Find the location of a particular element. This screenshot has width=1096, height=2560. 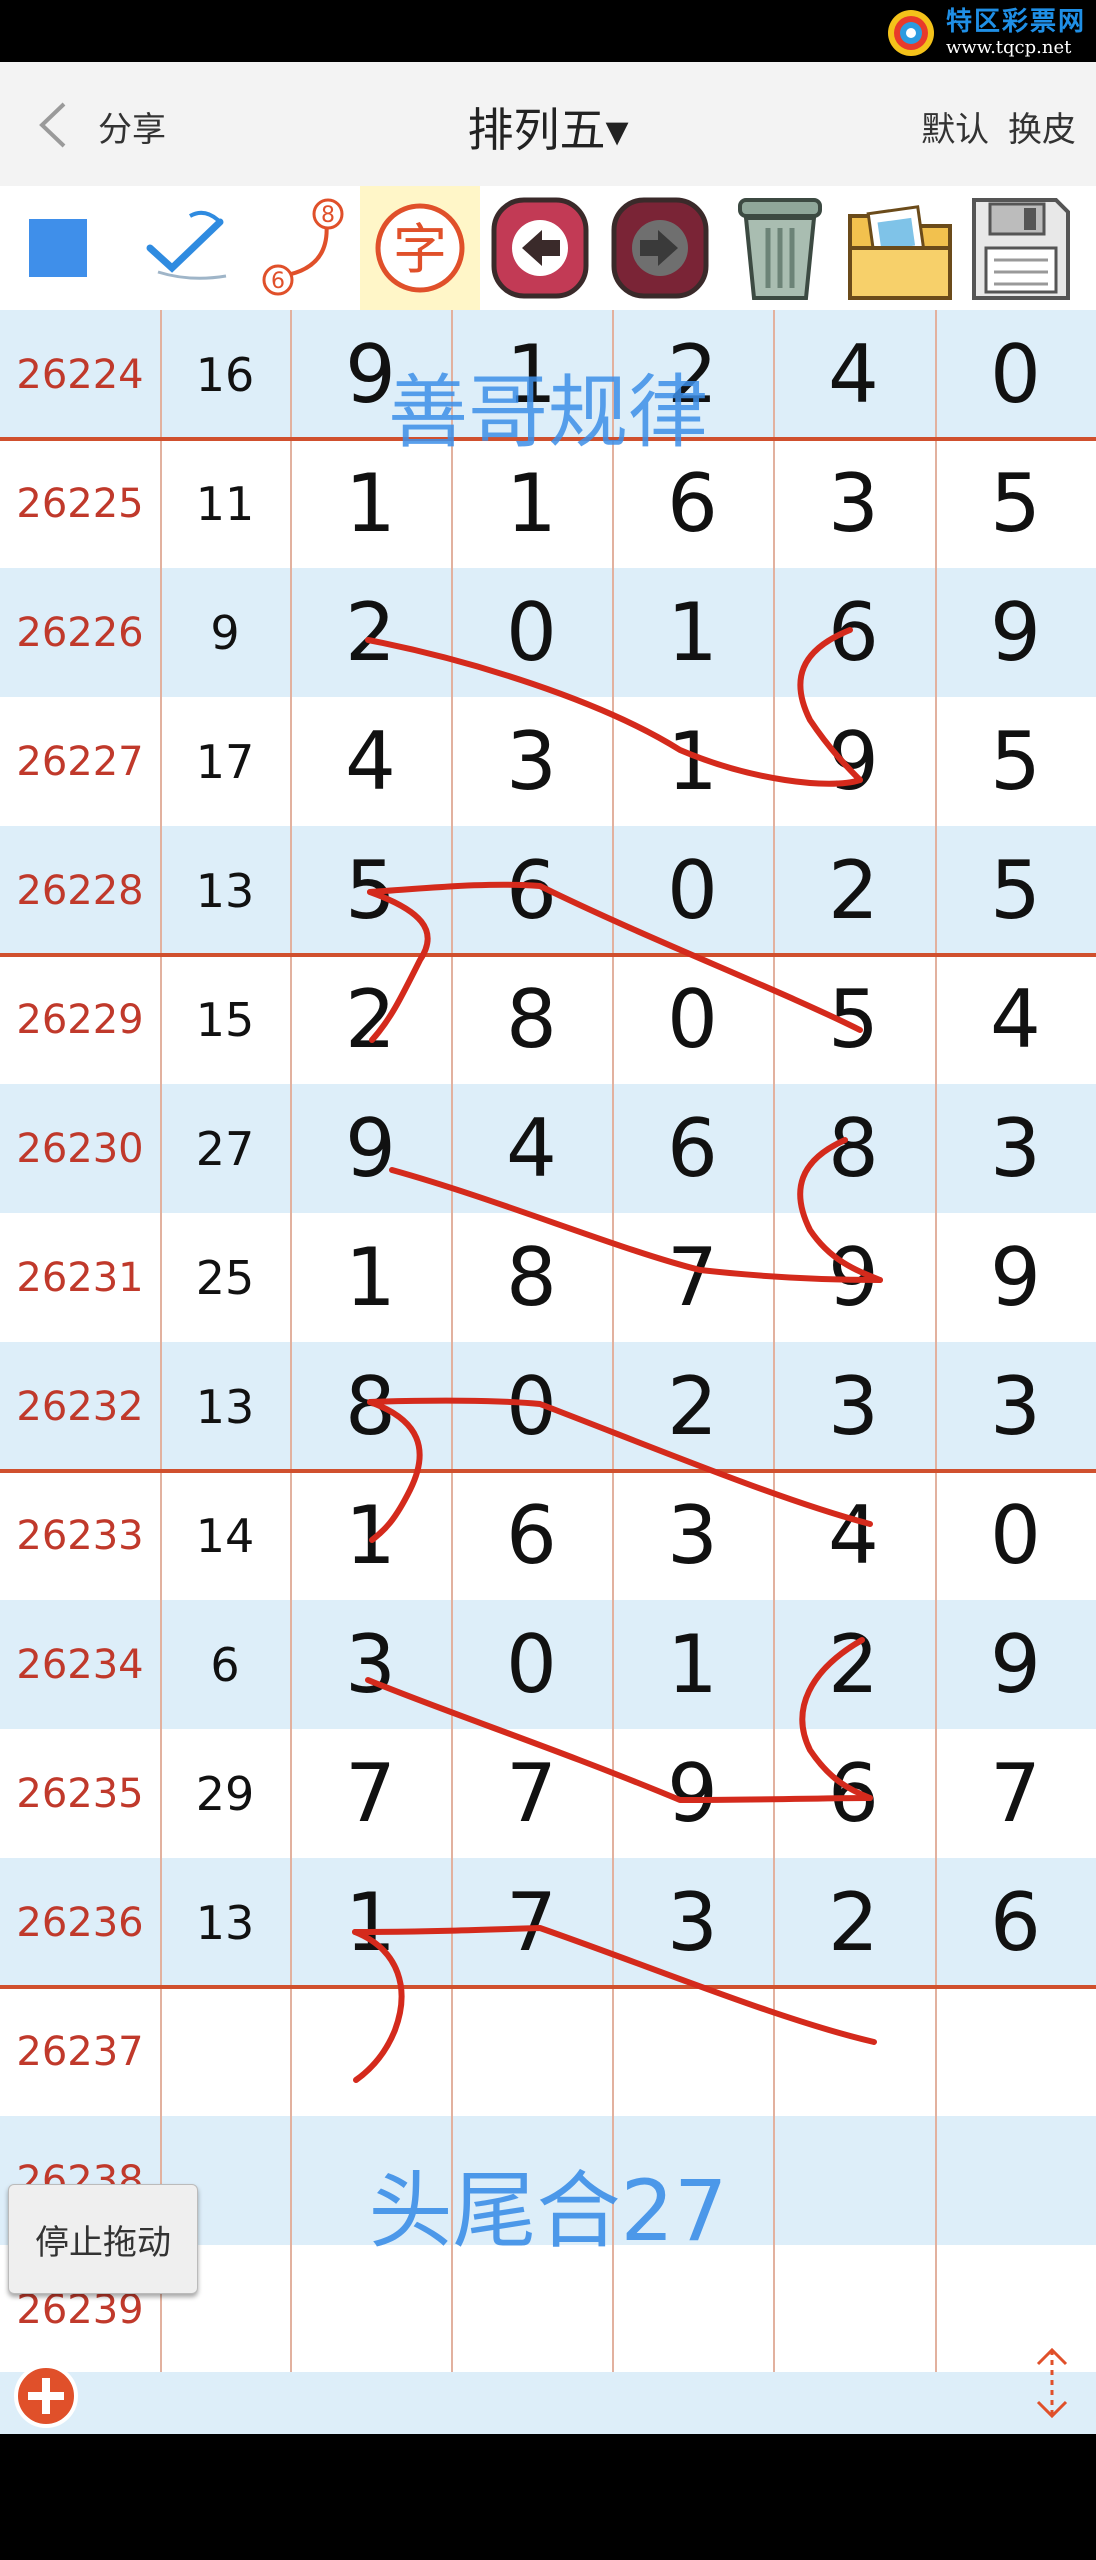

watermark-logo-icon is located at coordinates (910, 33).